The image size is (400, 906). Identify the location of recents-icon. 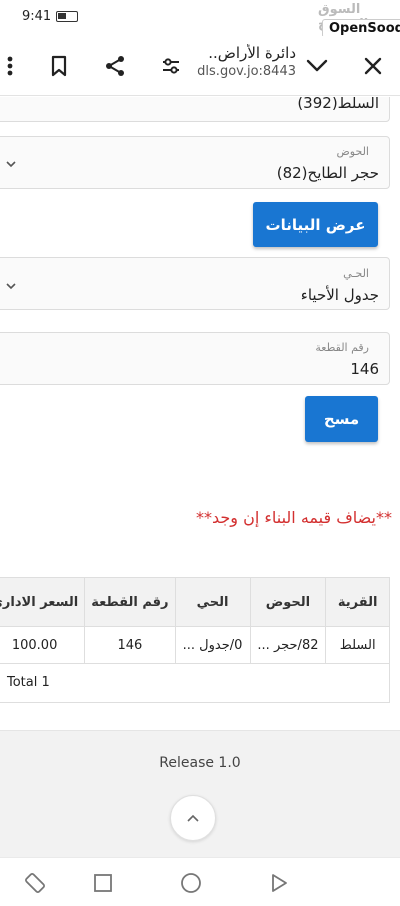
(103, 883).